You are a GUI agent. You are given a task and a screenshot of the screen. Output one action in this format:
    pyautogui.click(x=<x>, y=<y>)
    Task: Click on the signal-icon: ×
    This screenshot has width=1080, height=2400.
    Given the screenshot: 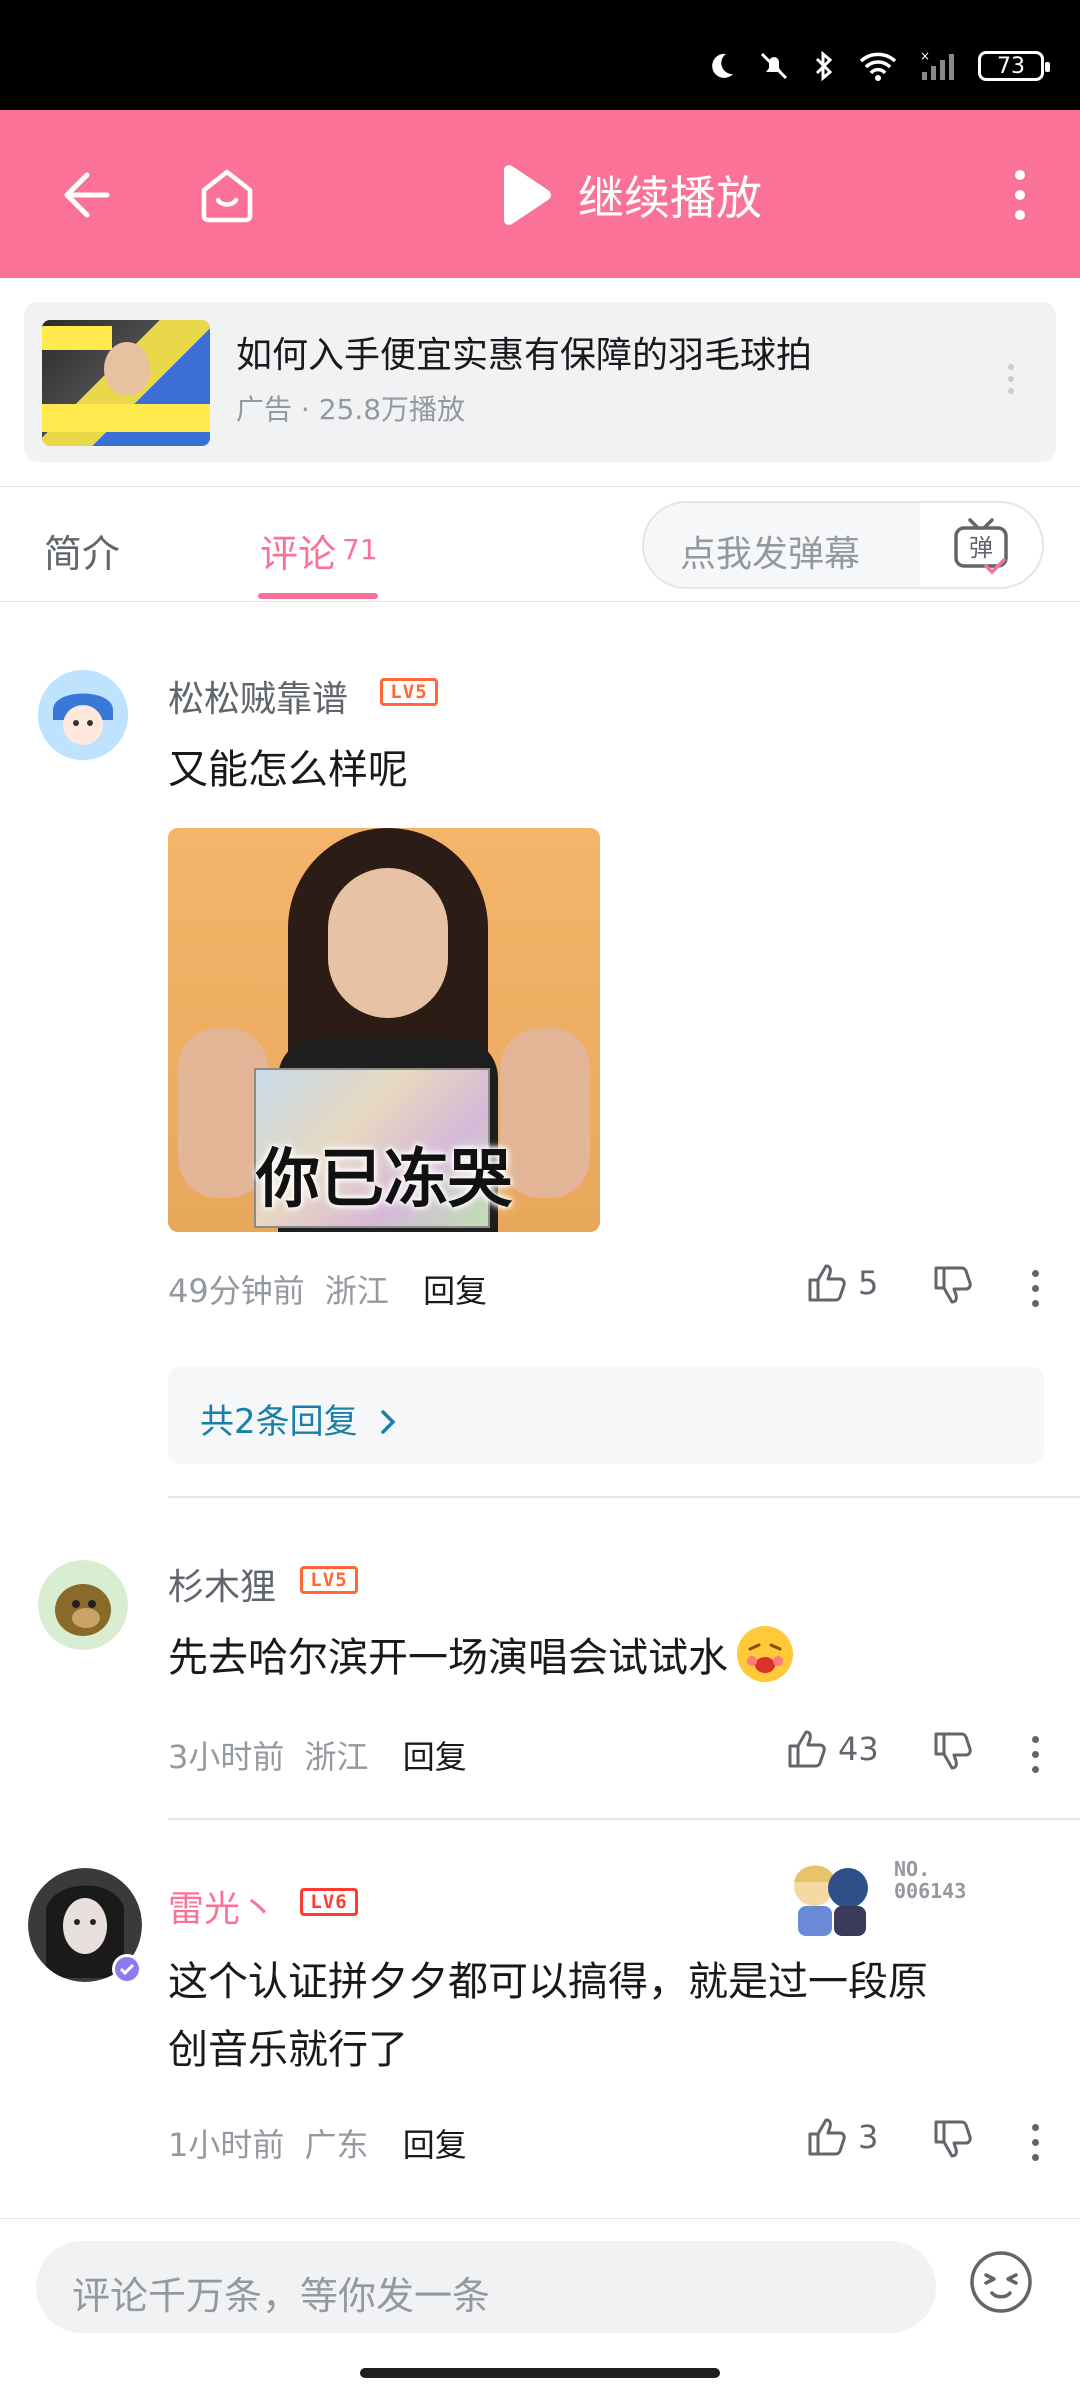 What is the action you would take?
    pyautogui.click(x=937, y=65)
    